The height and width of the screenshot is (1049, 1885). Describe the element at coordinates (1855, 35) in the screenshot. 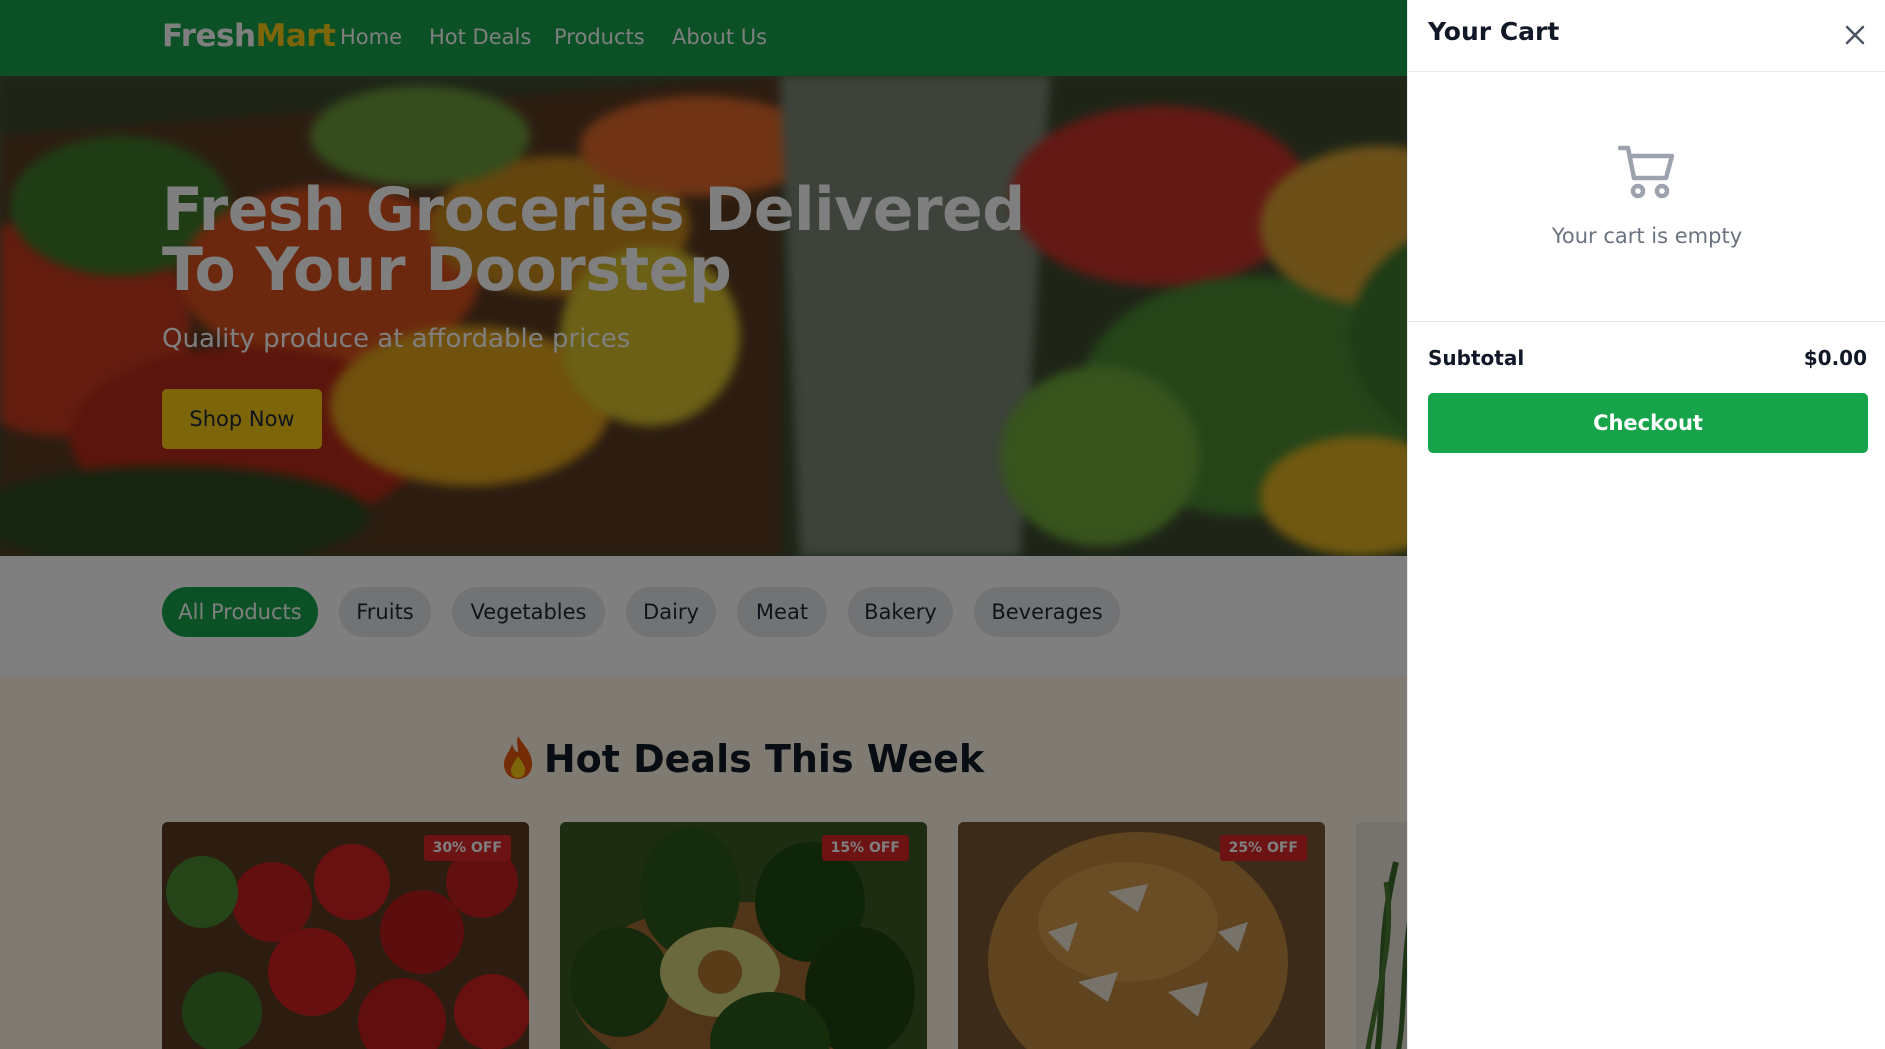

I see `close-icon` at that location.